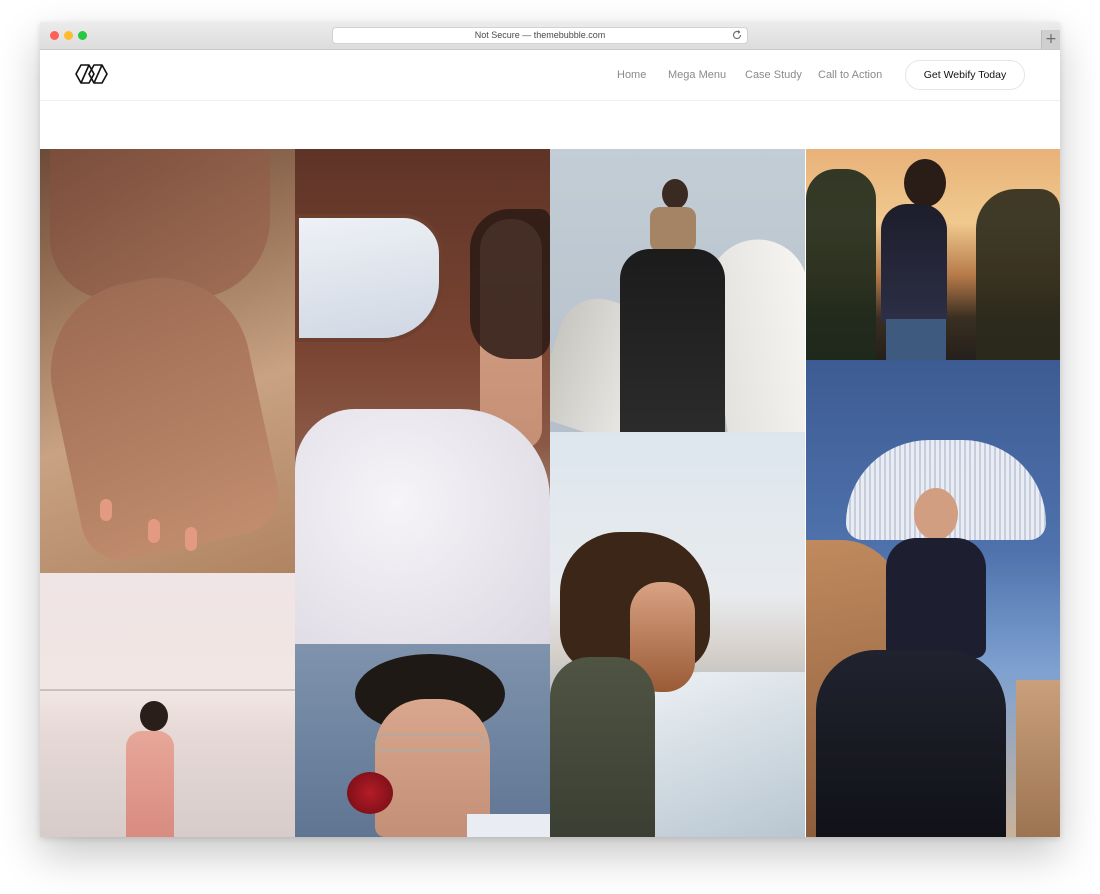 The image size is (1100, 894). I want to click on address-text: Not Secure — themebubble.com, so click(540, 35).